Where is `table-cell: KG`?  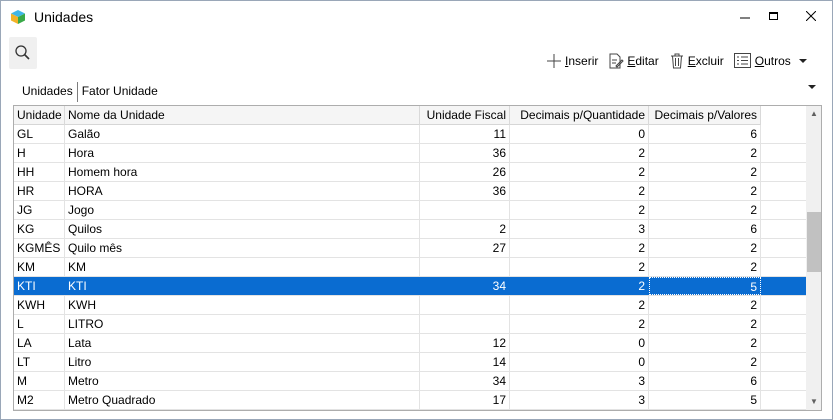 table-cell: KG is located at coordinates (39, 229).